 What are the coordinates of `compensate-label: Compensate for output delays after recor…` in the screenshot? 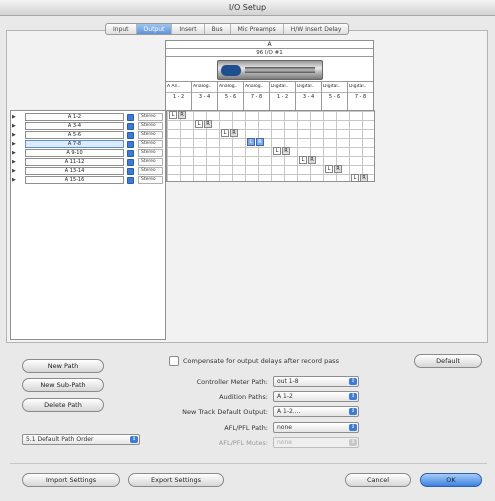 It's located at (261, 361).